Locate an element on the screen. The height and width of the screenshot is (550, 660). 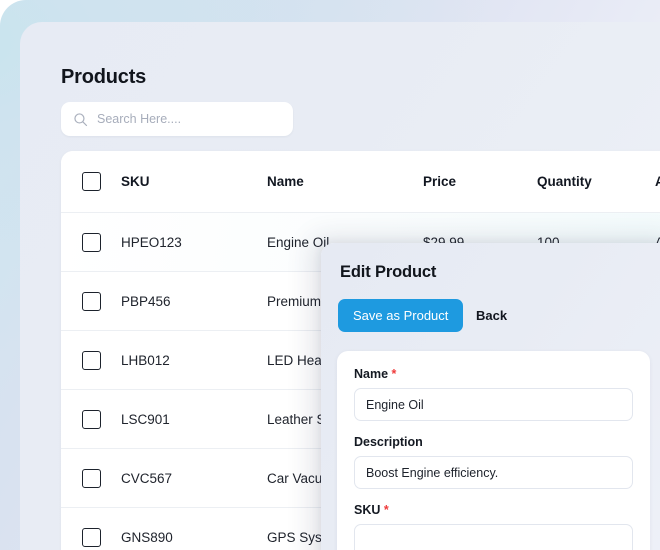
table-header-row: SKU Name Price Quantity Action is located at coordinates (360, 181).